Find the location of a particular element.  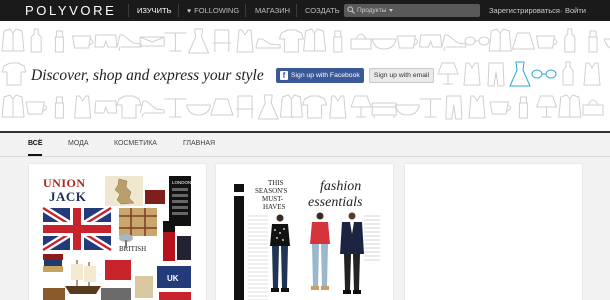

skirt-icon is located at coordinates (222, 107).